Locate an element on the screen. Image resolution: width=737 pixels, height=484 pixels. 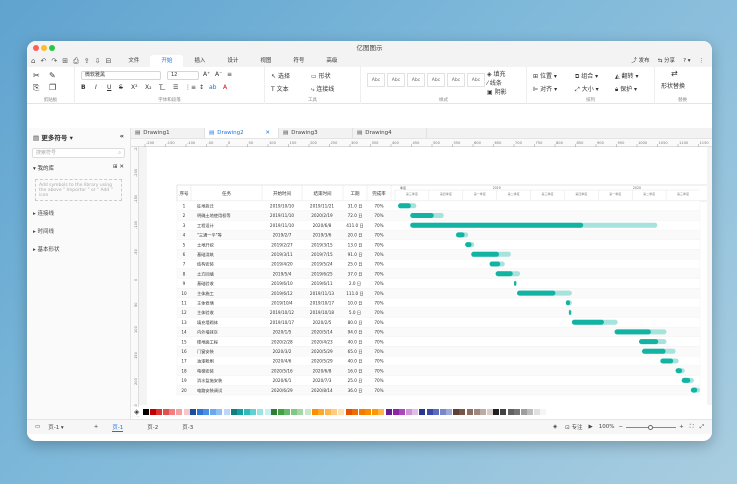
font-family-select: 微软雅黑 is located at coordinates (121, 75).